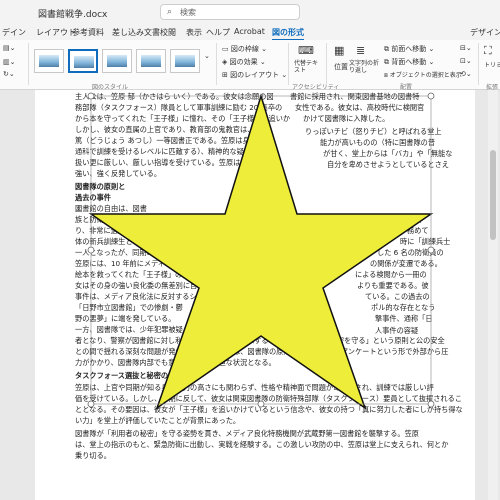  I want to click on resize-handle-left, so click(91, 250).